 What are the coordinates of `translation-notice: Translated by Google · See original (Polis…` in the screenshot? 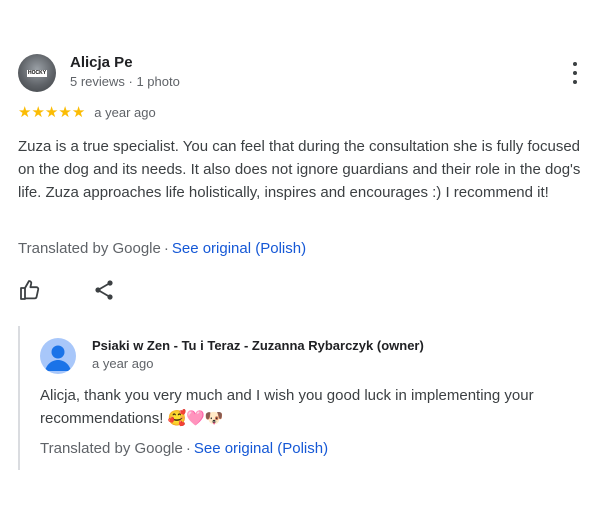 It's located at (162, 248).